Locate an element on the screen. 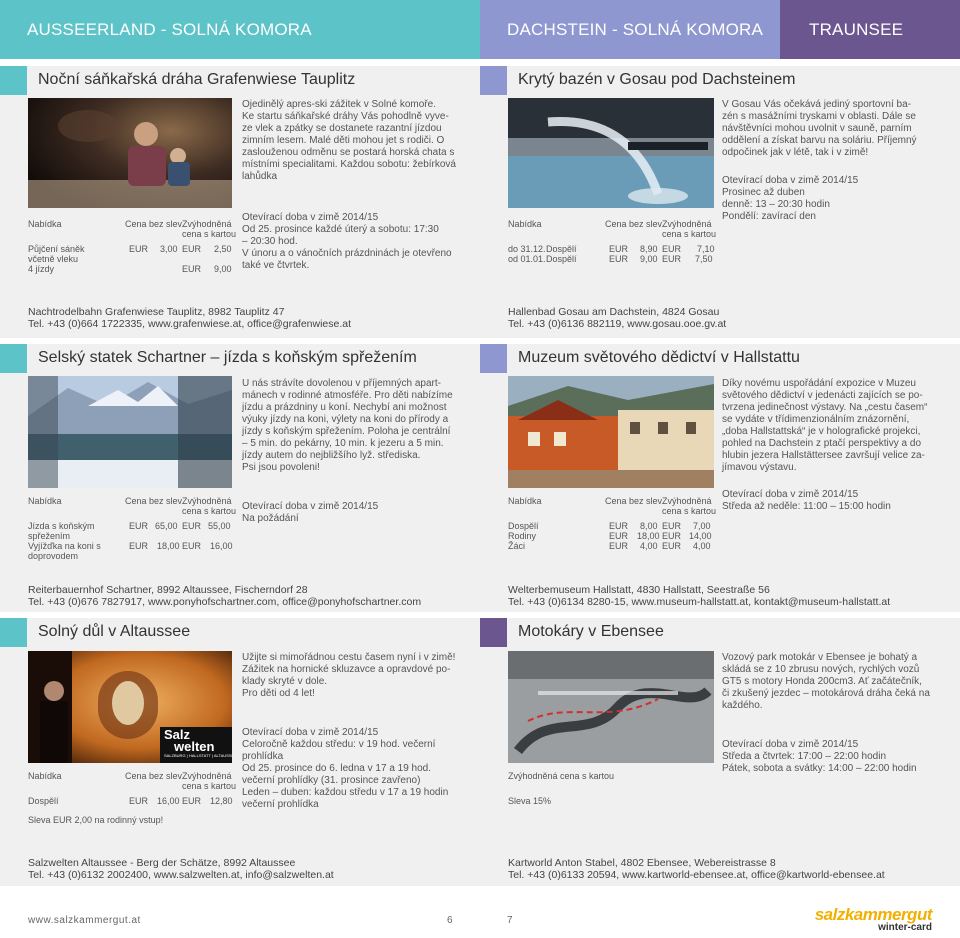 The width and height of the screenshot is (960, 938). photo-horse-sleigh is located at coordinates (130, 432).